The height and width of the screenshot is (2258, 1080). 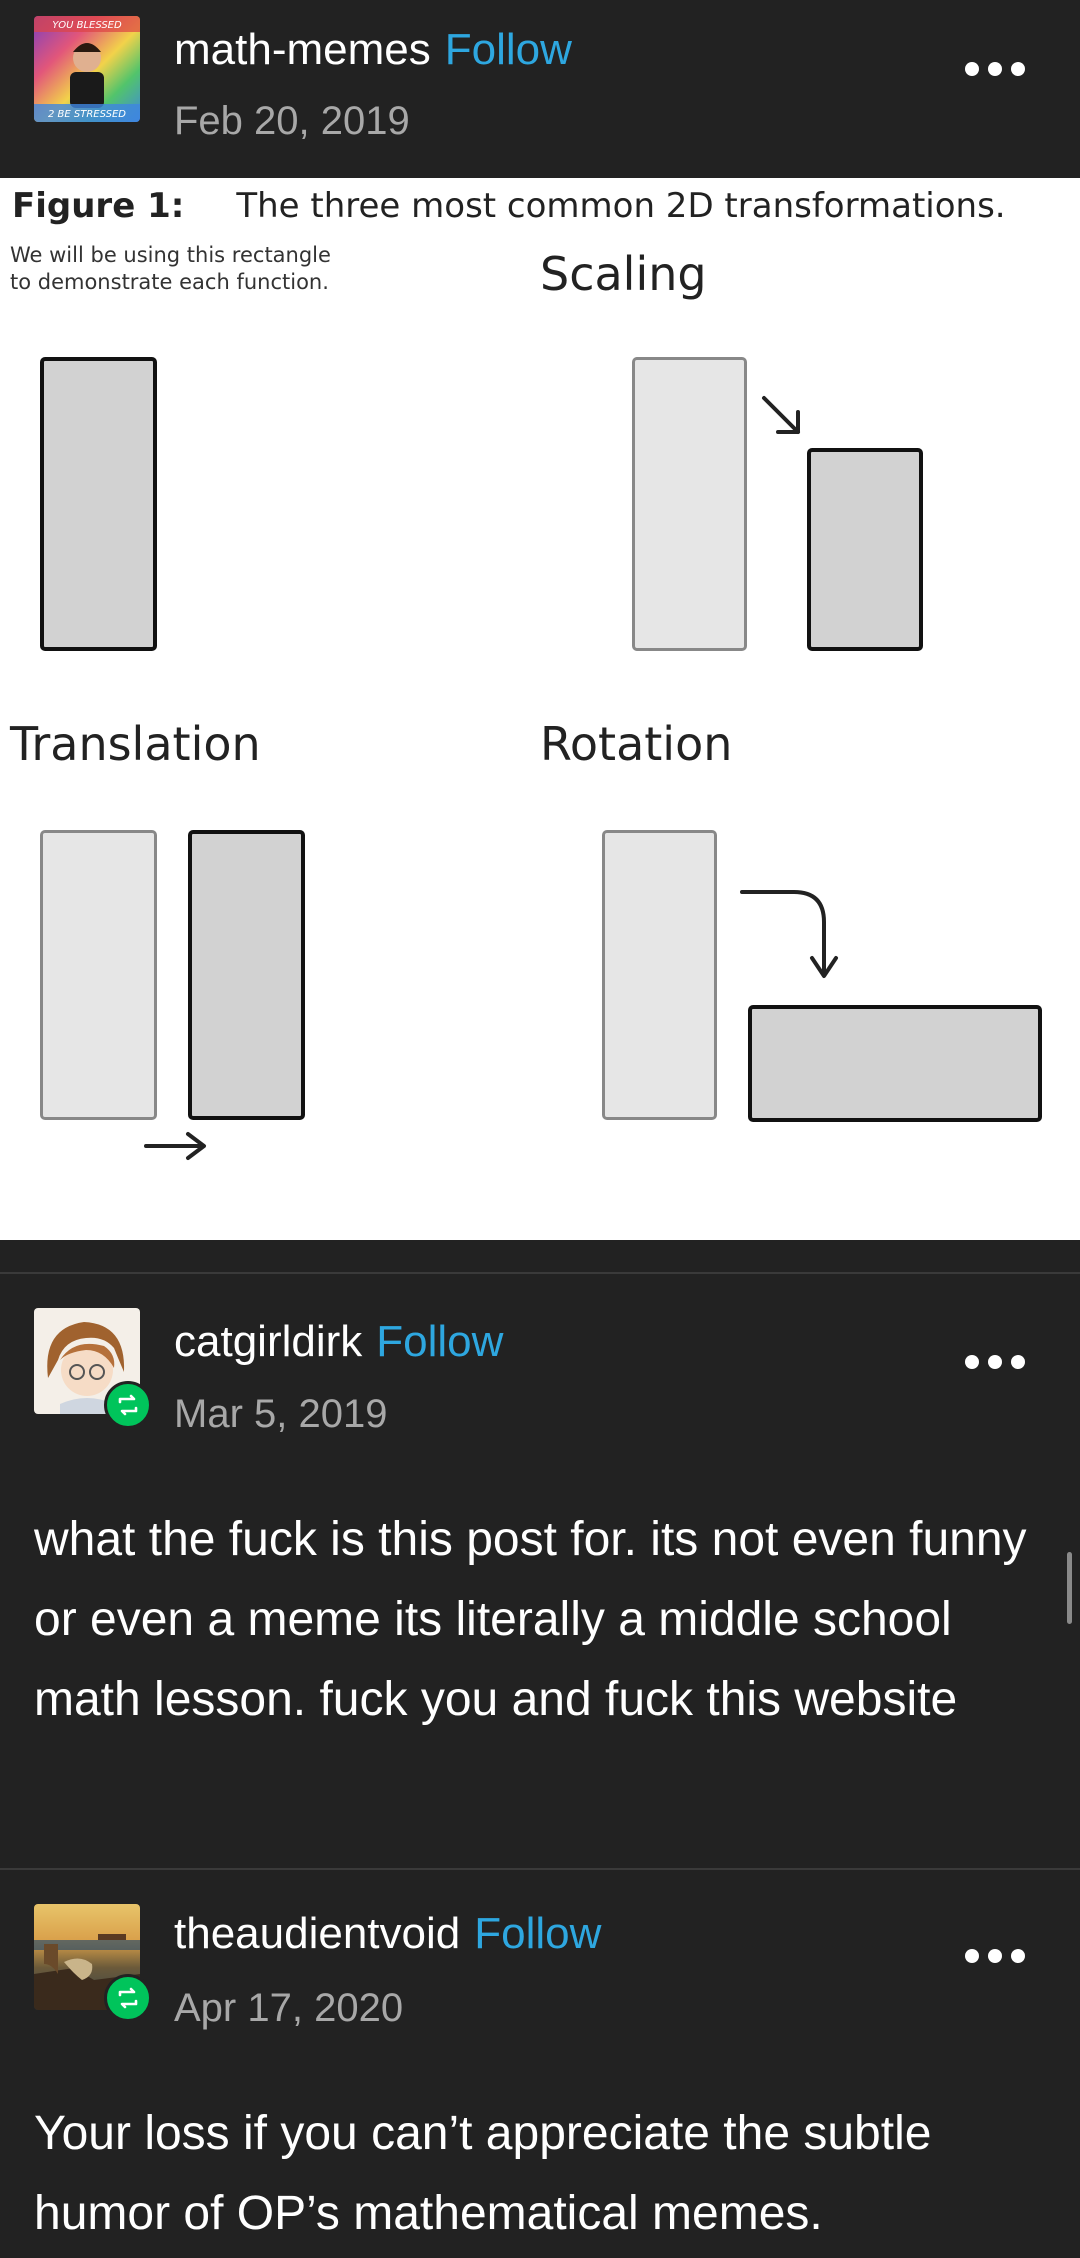 I want to click on example-rectangle, so click(x=98, y=504).